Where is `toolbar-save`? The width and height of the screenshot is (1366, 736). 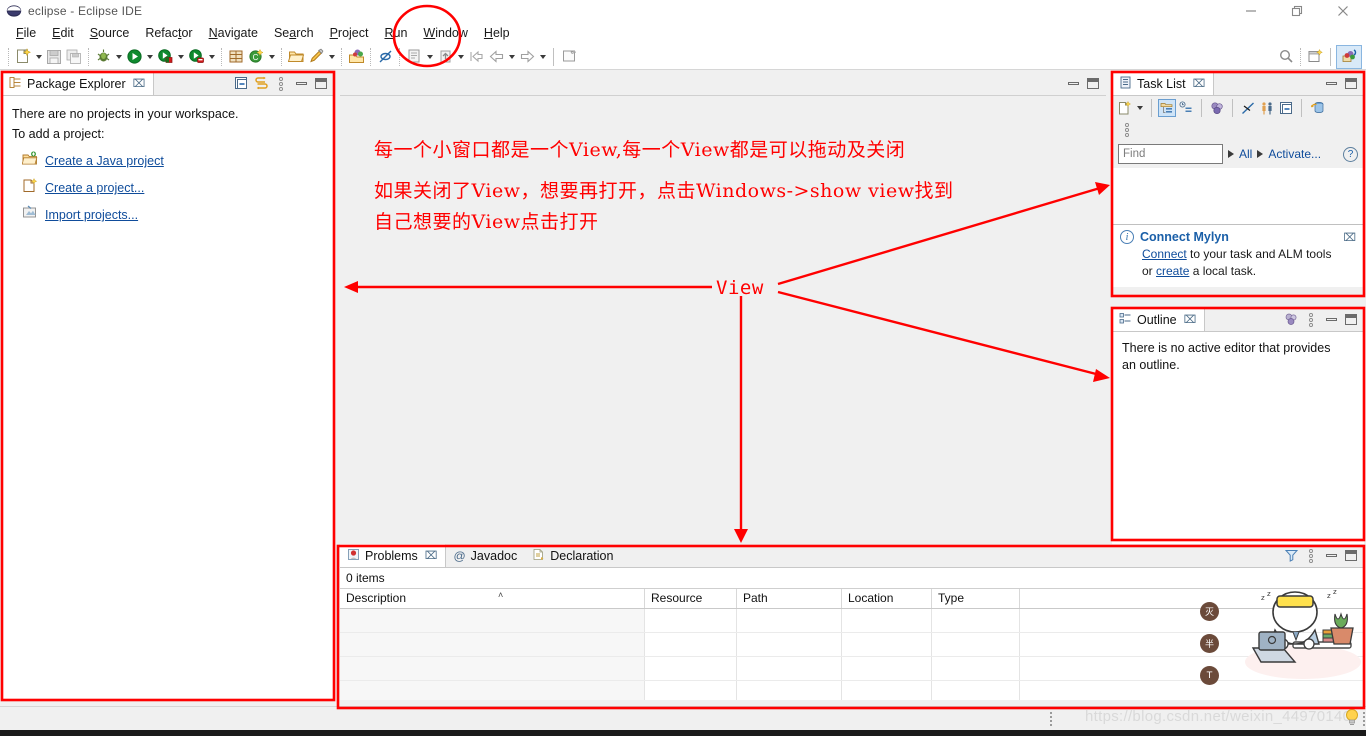
toolbar-save is located at coordinates (54, 57).